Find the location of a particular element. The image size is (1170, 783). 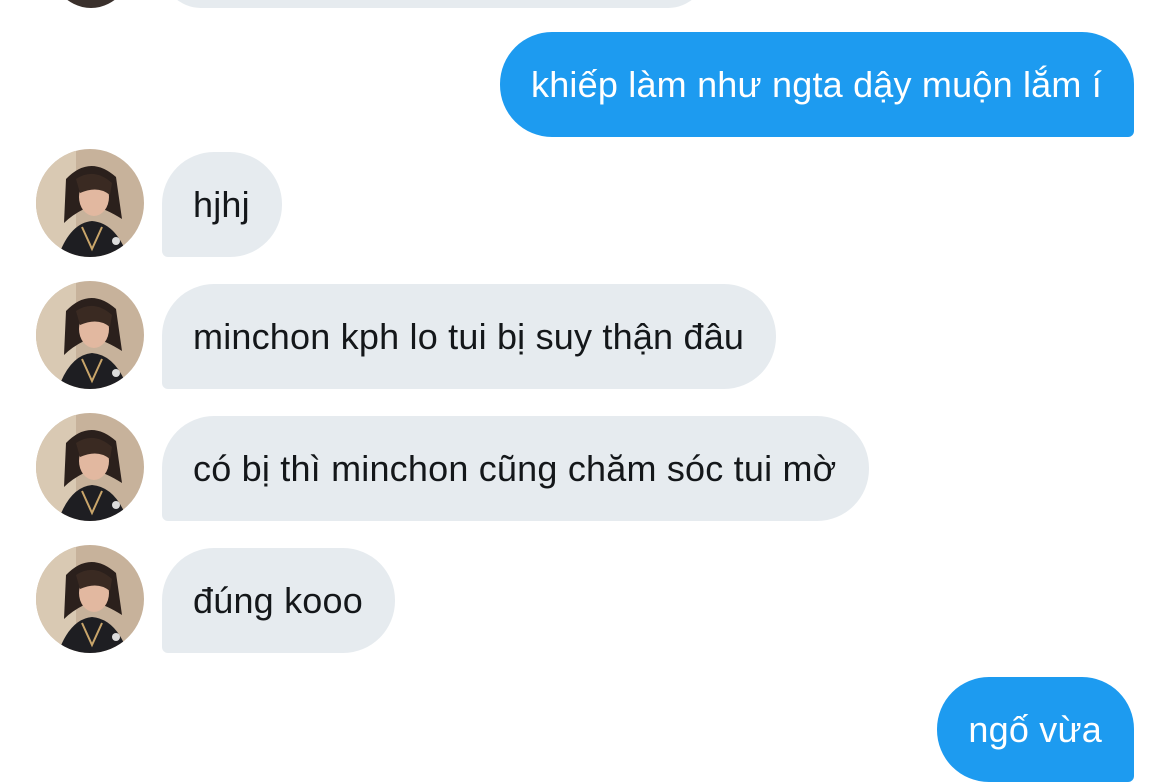

sent-message-bubble: khiếp làm như ngta dậy muộn lắm í is located at coordinates (817, 84).